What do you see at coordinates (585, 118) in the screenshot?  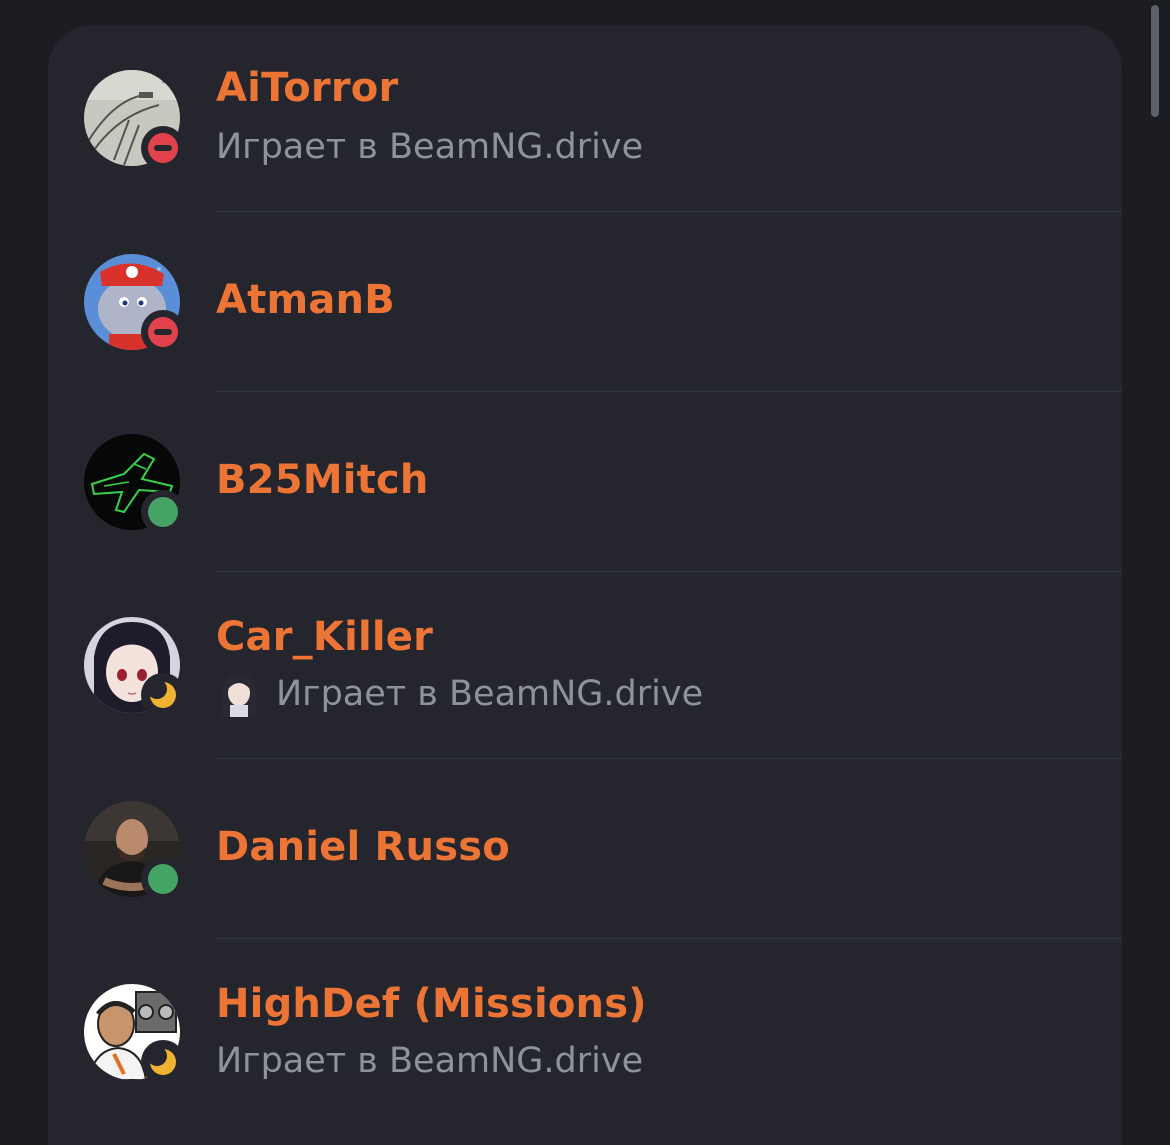 I see `member-row: AiTorror Играет в BeamNG.drive` at bounding box center [585, 118].